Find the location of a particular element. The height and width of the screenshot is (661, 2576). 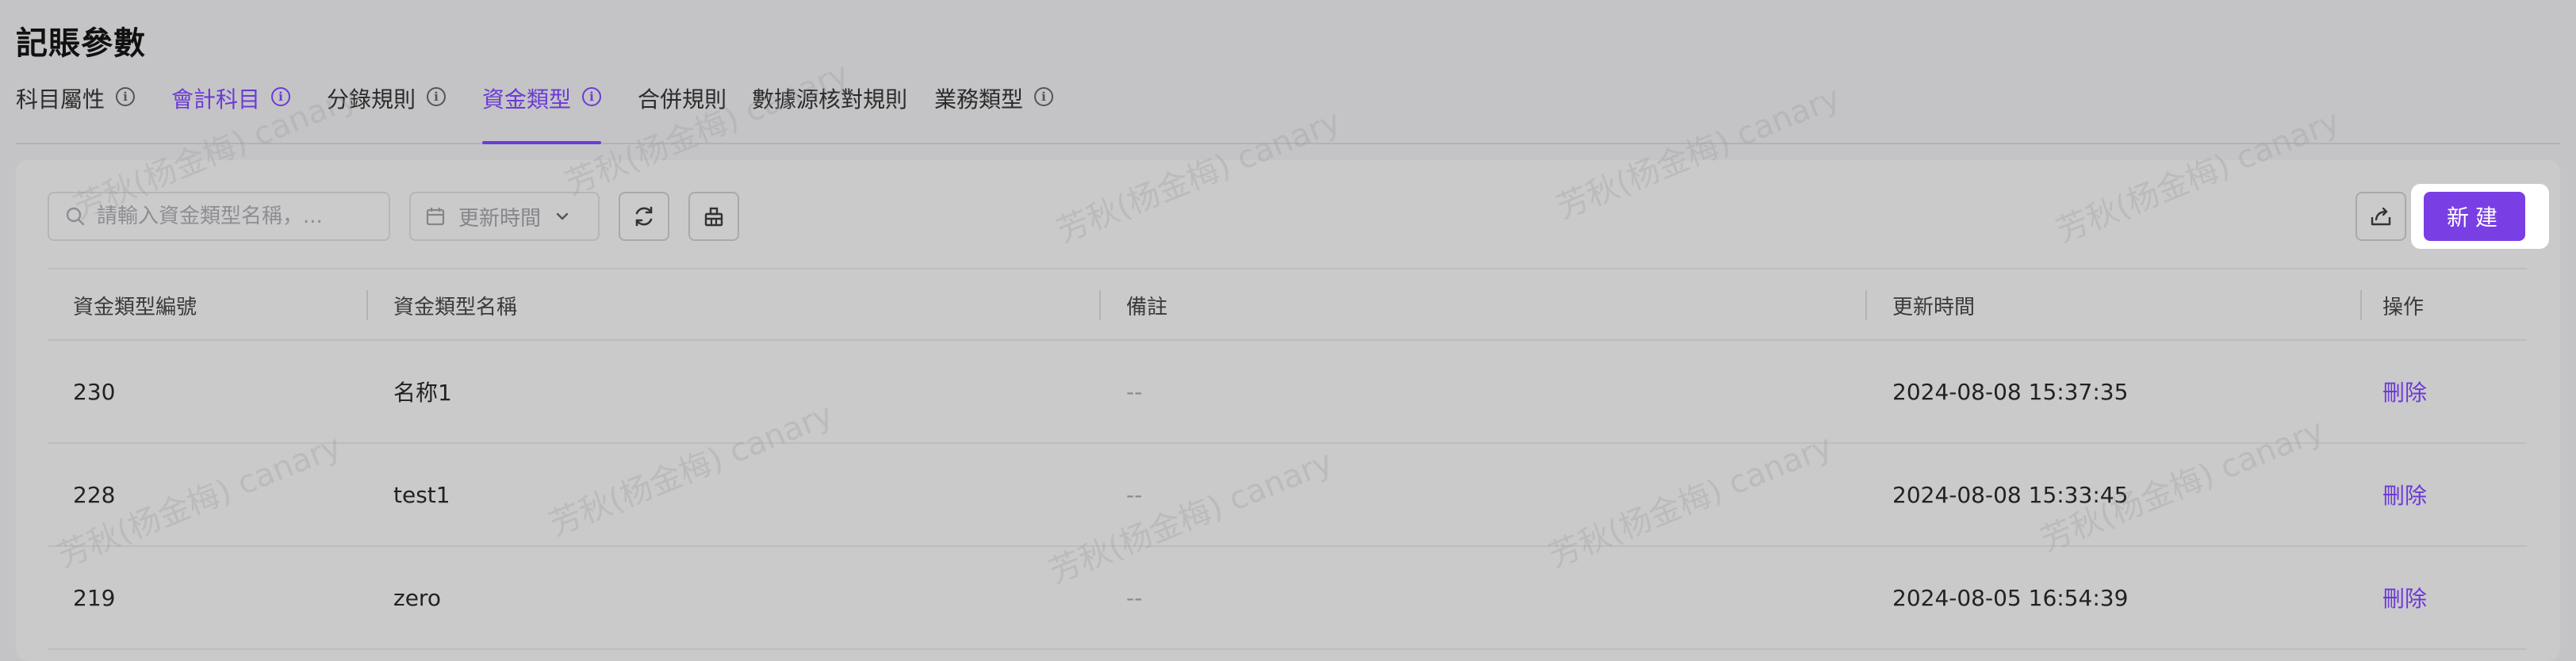

clear-icon is located at coordinates (714, 217).